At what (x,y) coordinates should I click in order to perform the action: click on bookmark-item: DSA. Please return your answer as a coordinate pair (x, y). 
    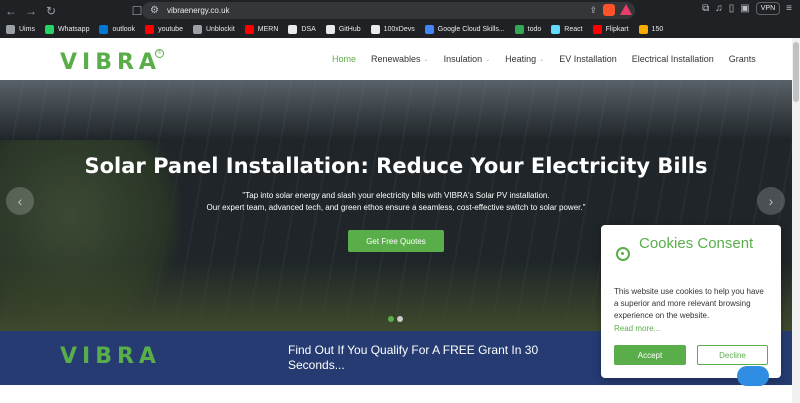
    Looking at the image, I should click on (302, 29).